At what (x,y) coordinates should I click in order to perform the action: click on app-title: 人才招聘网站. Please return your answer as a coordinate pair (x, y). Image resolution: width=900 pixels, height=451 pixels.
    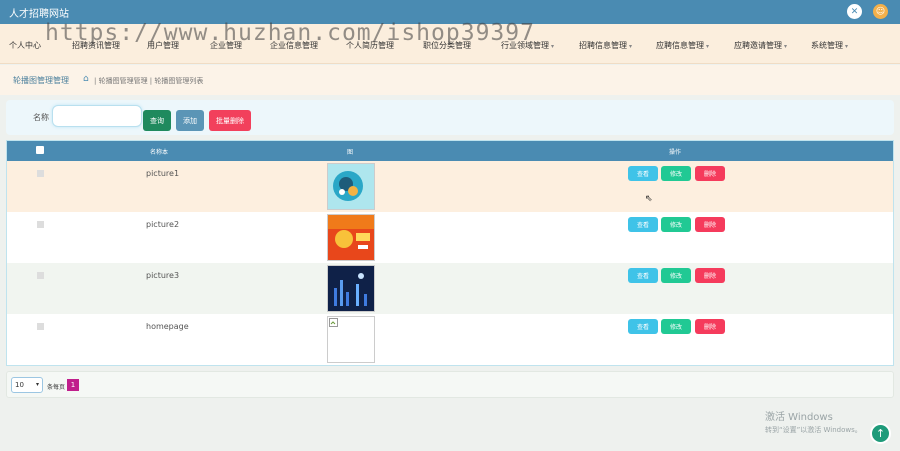
    Looking at the image, I should click on (39, 14).